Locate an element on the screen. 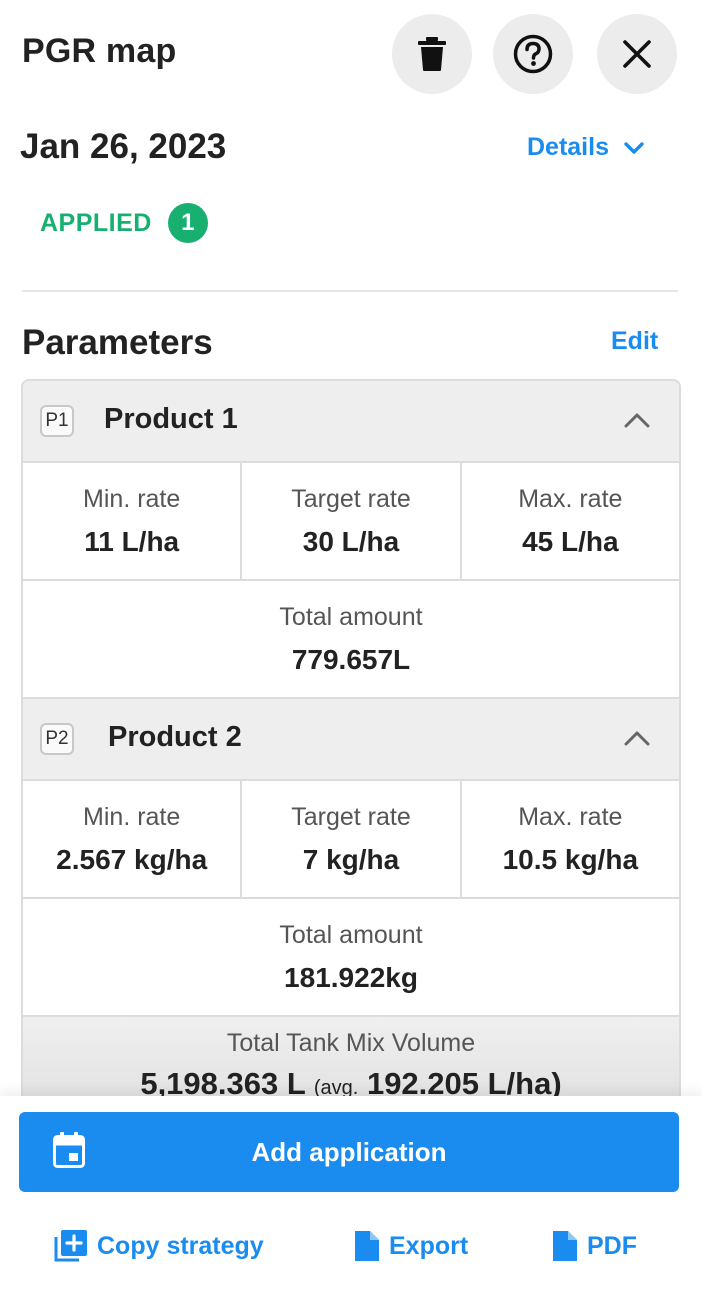 The image size is (702, 1296). close-button is located at coordinates (637, 54).